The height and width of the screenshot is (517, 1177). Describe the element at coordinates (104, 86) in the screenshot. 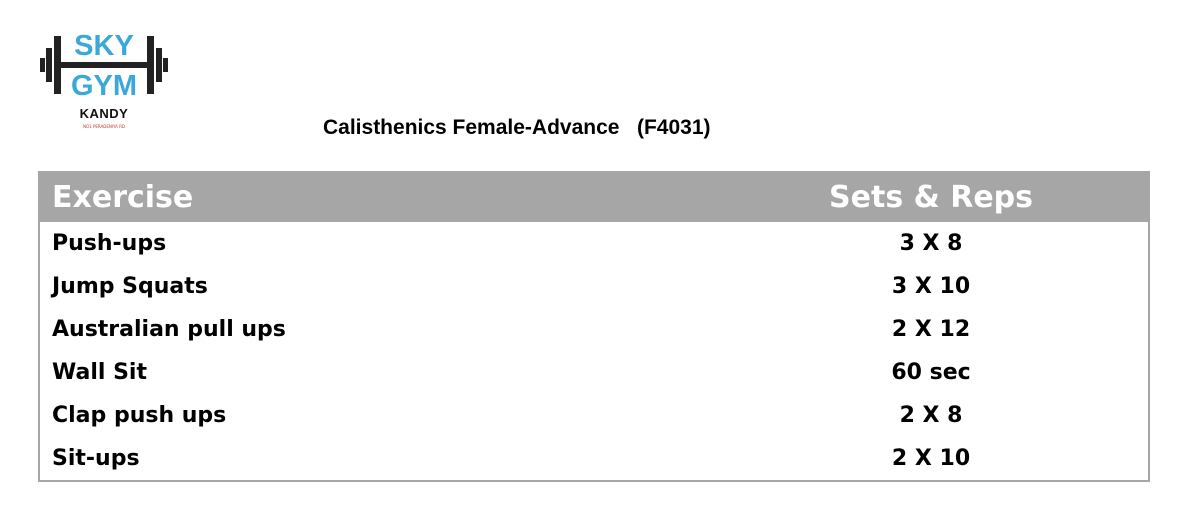

I see `logo-line2: GYM` at that location.